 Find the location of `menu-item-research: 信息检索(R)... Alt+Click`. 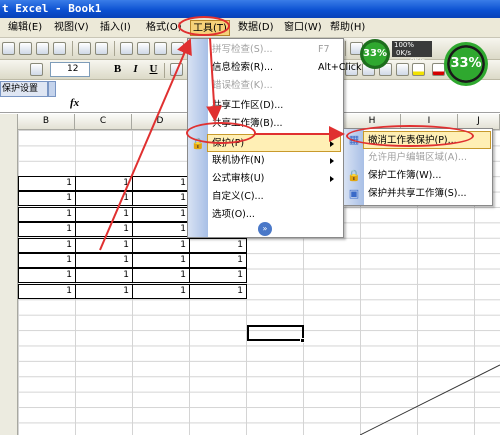

menu-item-research: 信息检索(R)... Alt+Click is located at coordinates (284, 68).